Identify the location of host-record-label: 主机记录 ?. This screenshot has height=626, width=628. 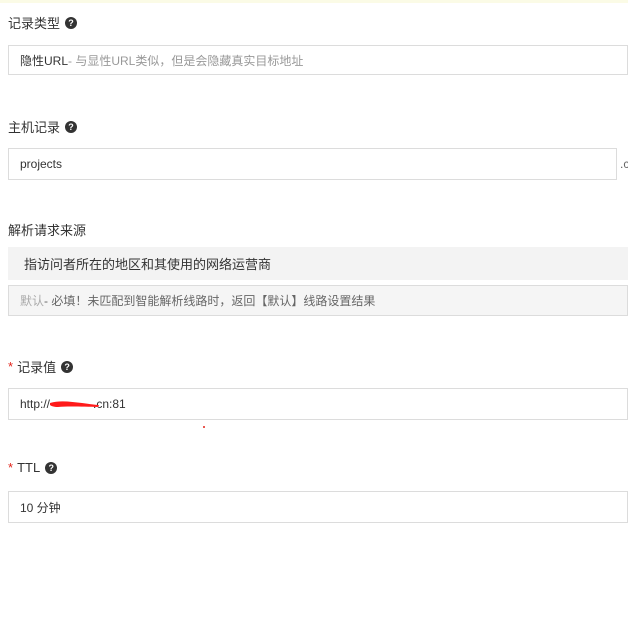
(43, 126).